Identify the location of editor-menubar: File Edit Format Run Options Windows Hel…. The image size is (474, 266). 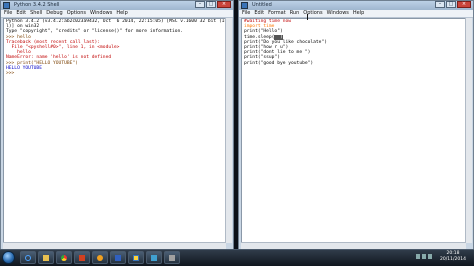
(356, 14).